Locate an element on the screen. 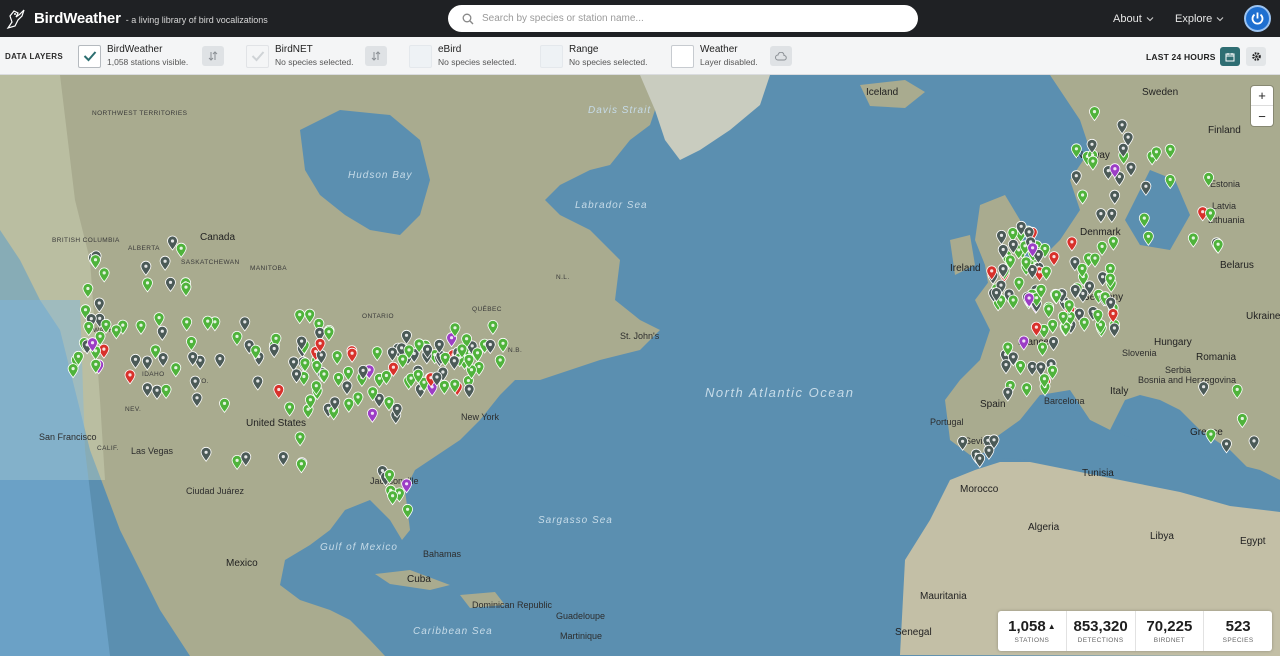 This screenshot has width=1280, height=656. search-bar is located at coordinates (683, 18).